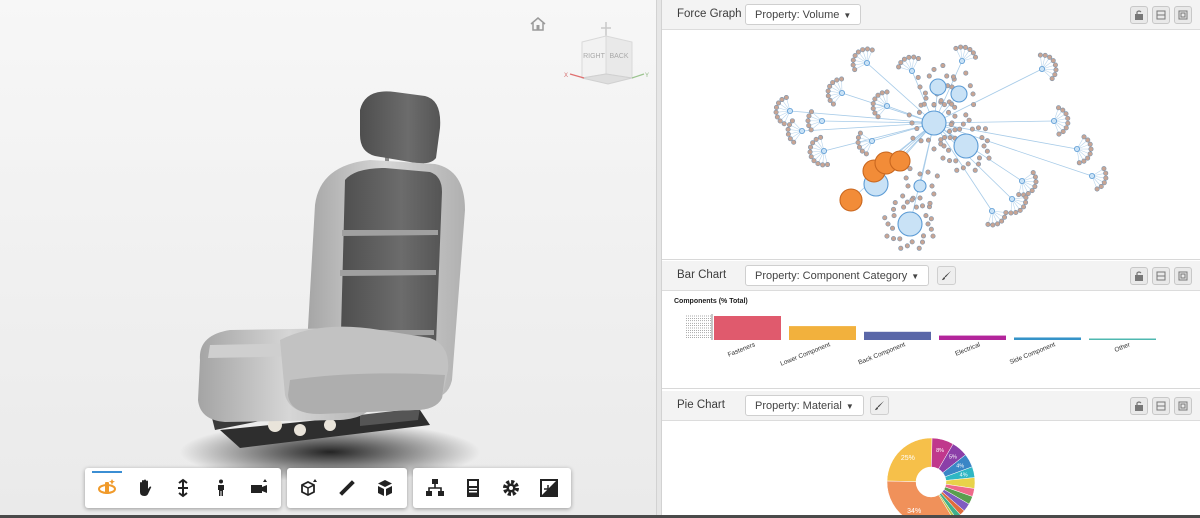 This screenshot has width=1200, height=518. What do you see at coordinates (1161, 276) in the screenshot?
I see `minimize-button` at bounding box center [1161, 276].